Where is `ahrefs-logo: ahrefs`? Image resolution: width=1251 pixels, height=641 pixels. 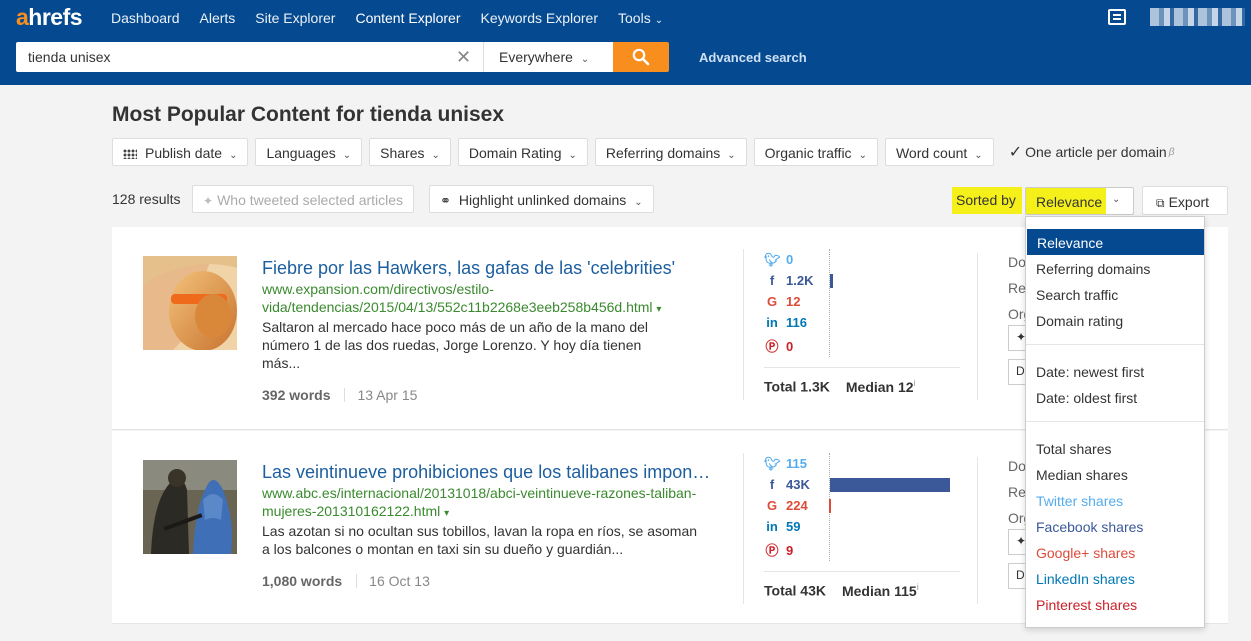
ahrefs-logo: ahrefs is located at coordinates (49, 17).